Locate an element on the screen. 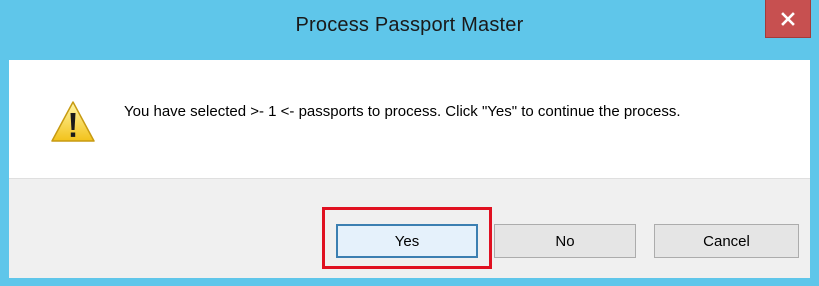 This screenshot has height=286, width=819. window-bottom-border is located at coordinates (409, 282).